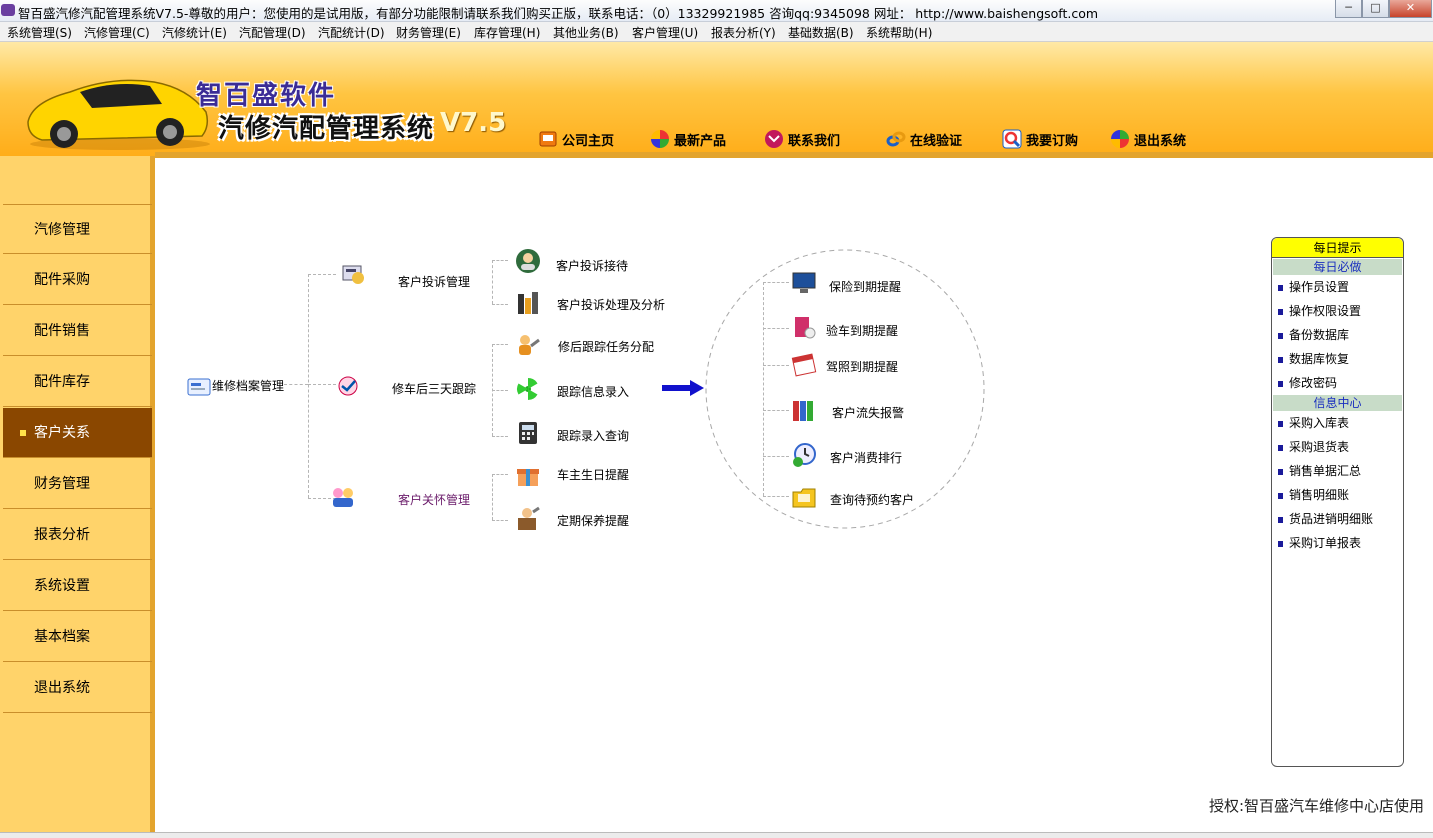 This screenshot has width=1433, height=838. I want to click on sidebar-item-purchase: 配件采购, so click(77, 280).